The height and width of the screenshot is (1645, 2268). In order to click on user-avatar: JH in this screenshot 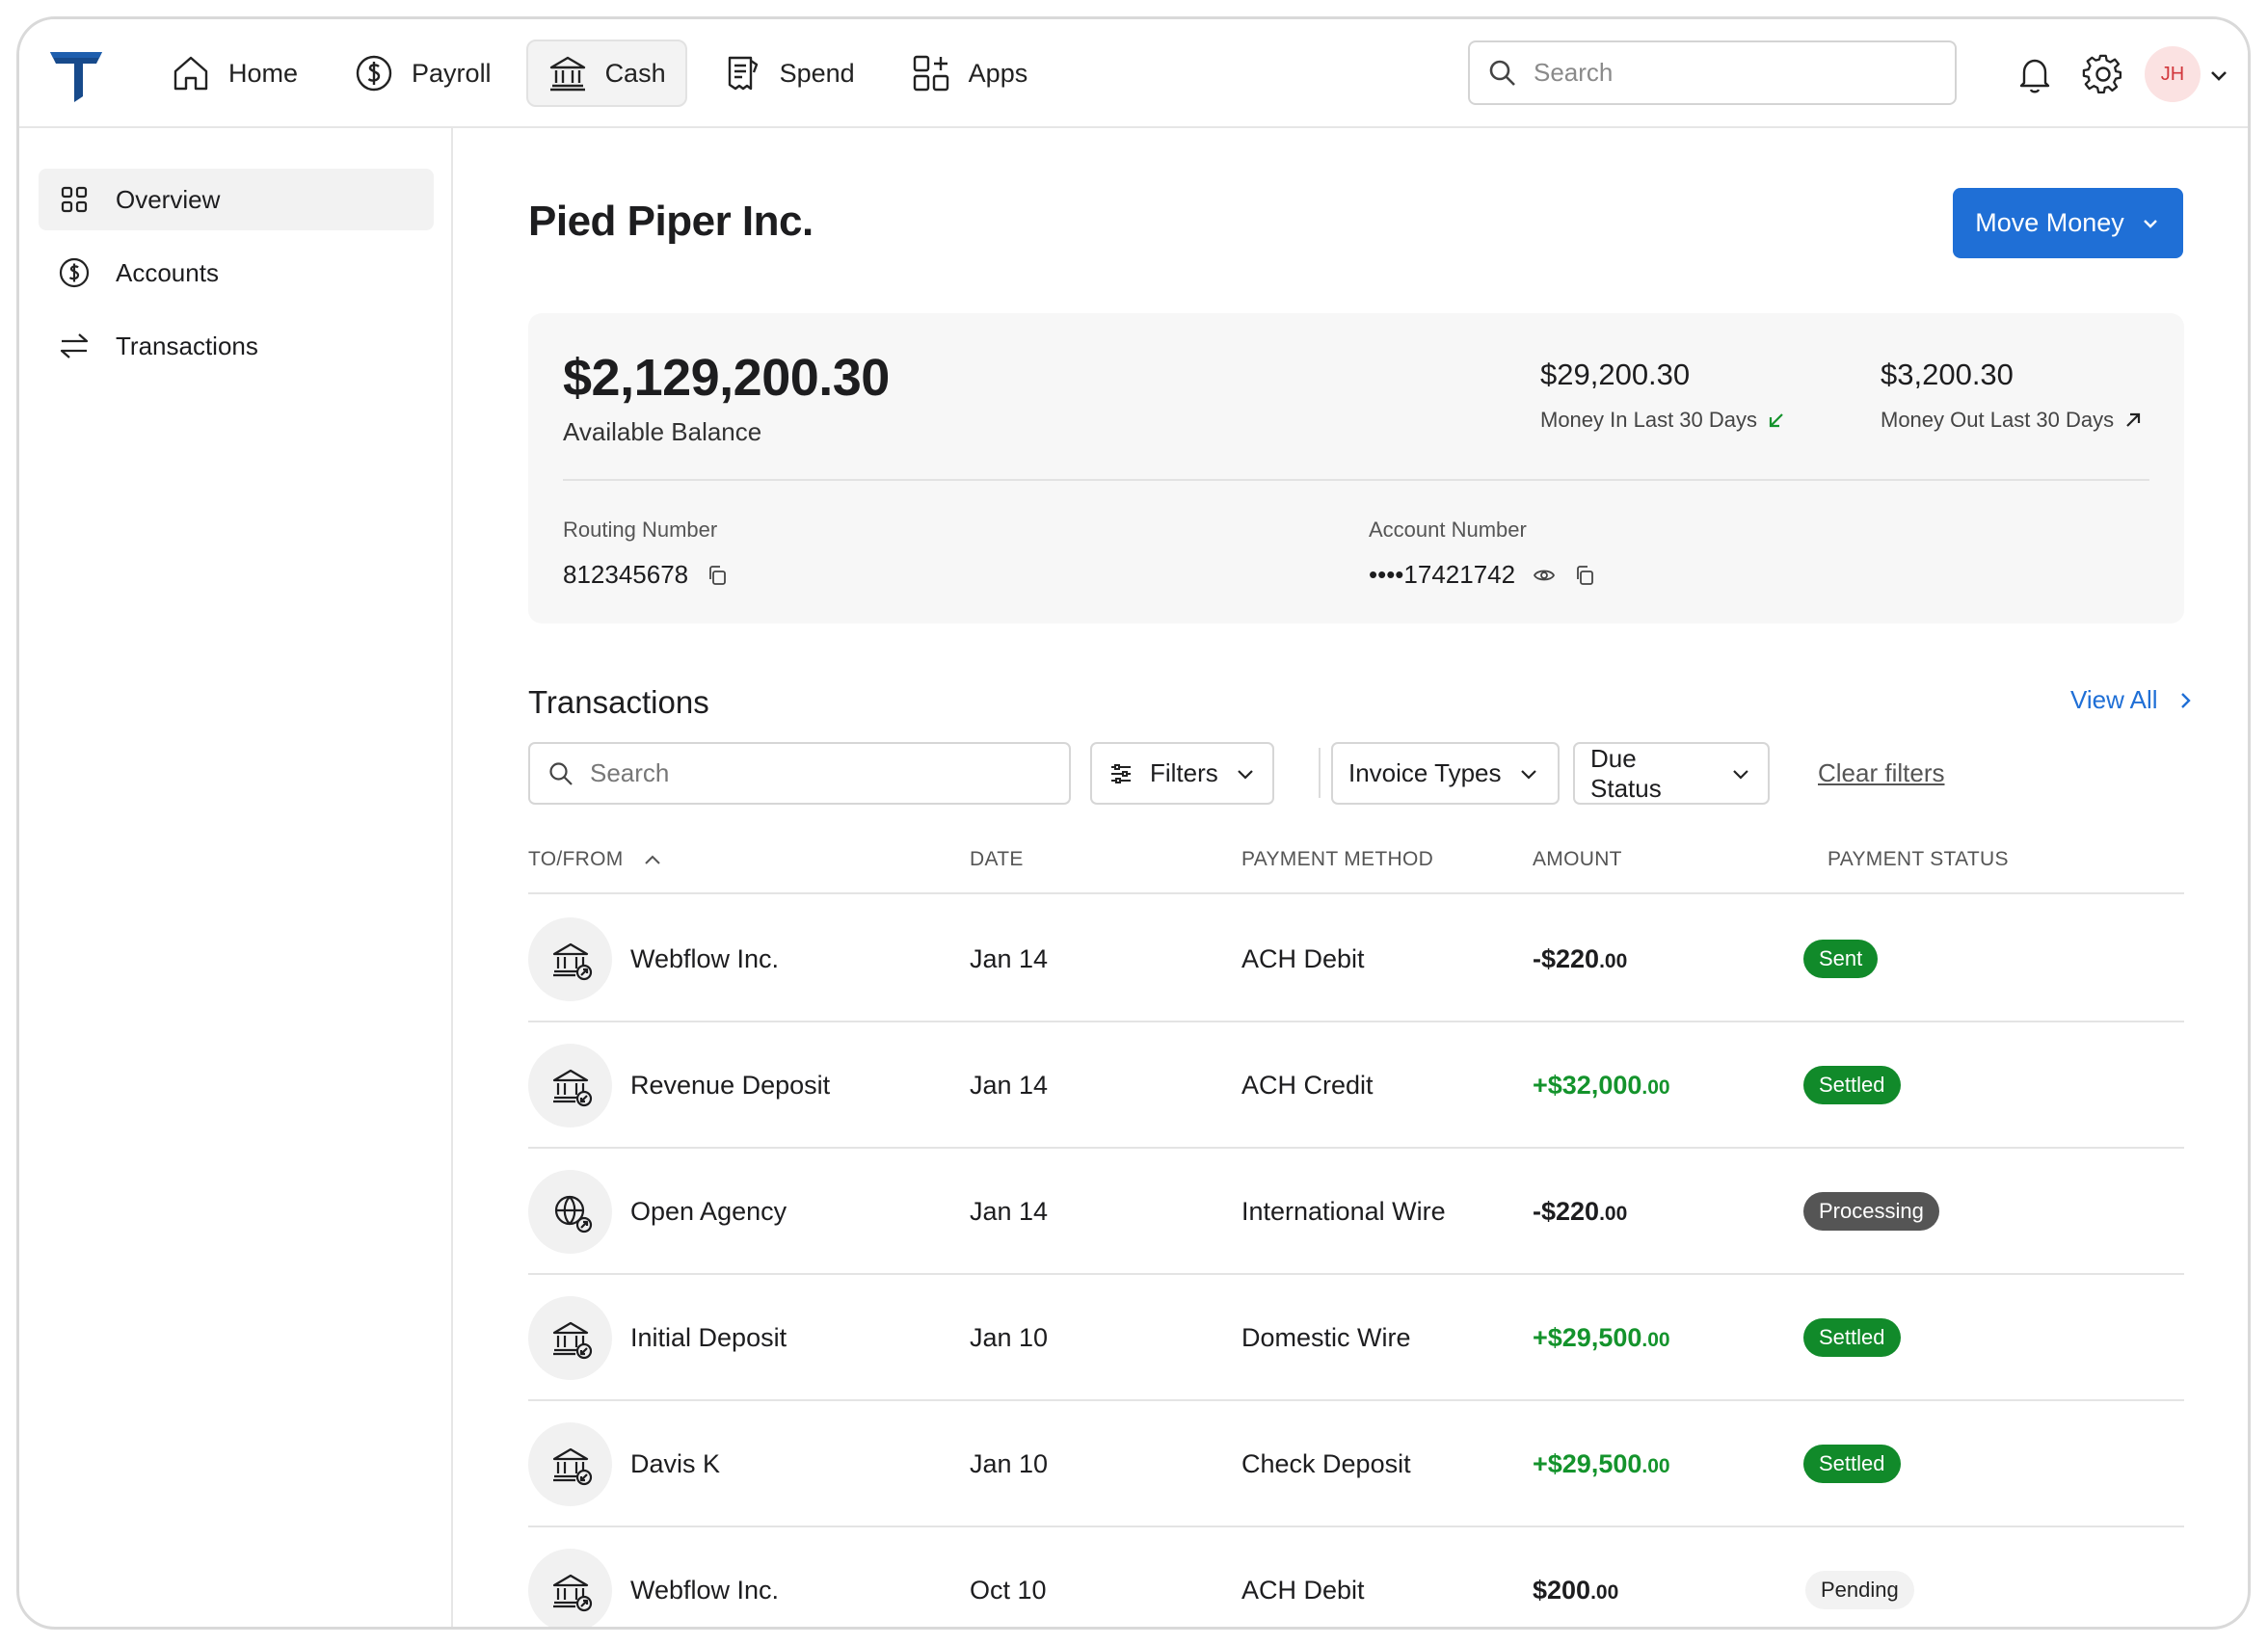, I will do `click(2173, 74)`.